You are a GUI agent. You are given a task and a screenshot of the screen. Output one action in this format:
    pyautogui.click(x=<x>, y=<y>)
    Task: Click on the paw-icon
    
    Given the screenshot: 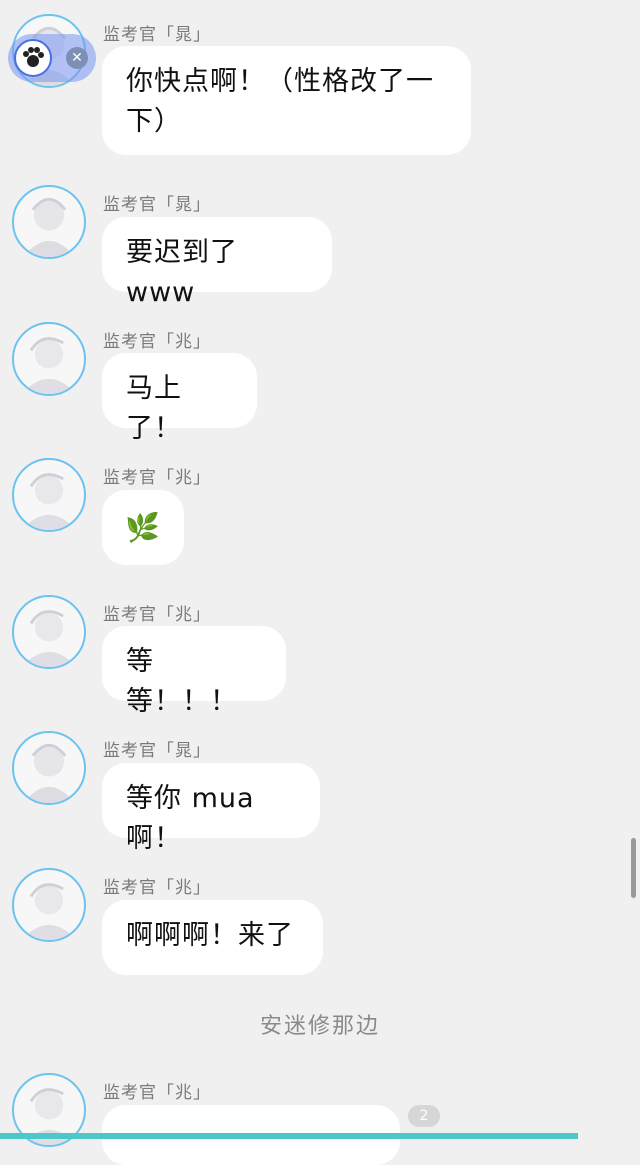 What is the action you would take?
    pyautogui.click(x=33, y=58)
    